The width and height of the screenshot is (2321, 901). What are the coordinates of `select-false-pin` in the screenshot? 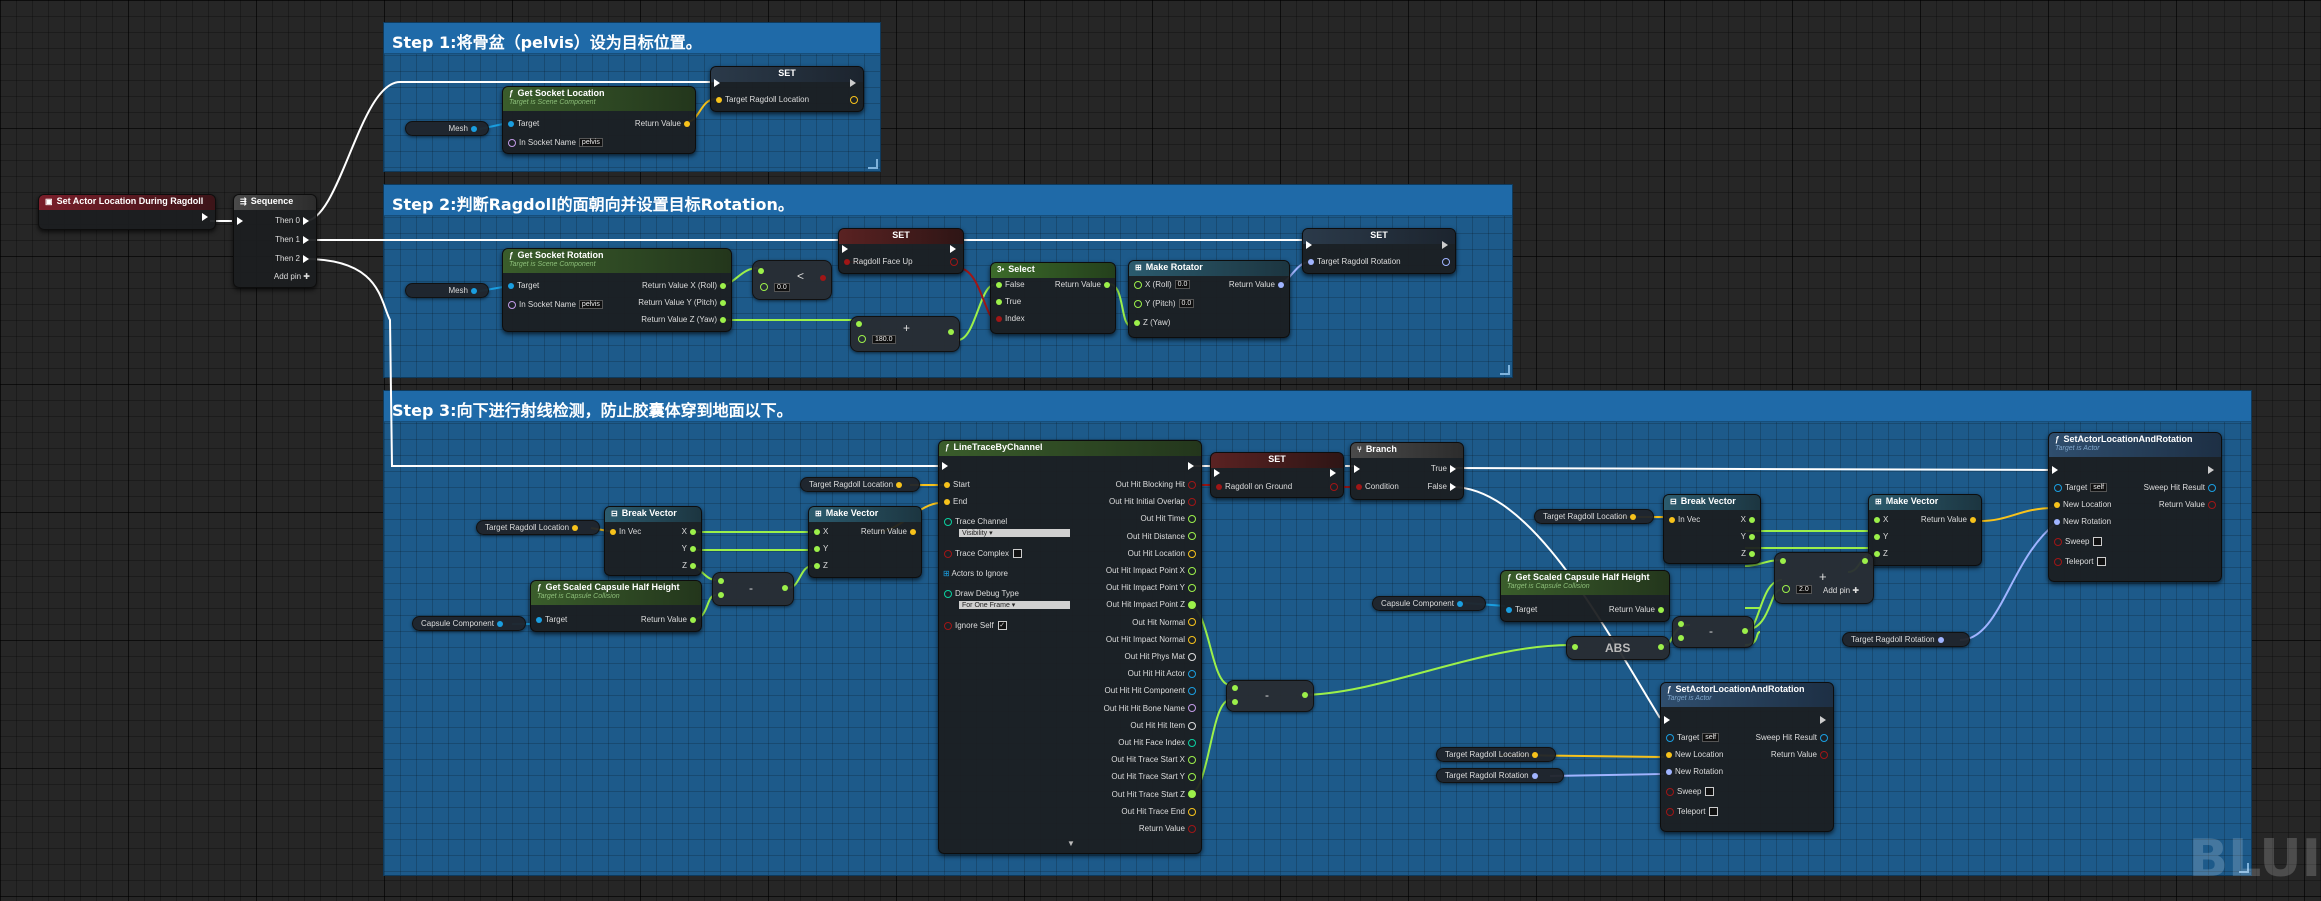 It's located at (999, 284).